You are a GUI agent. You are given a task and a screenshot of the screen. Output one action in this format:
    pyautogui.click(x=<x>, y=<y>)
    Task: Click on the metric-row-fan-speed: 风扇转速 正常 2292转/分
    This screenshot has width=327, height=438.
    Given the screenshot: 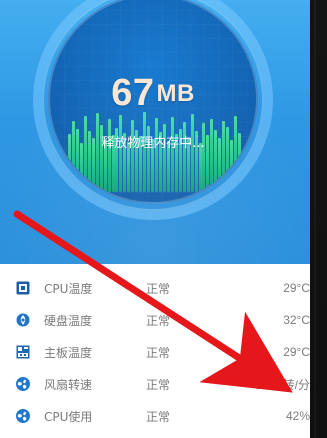 What is the action you would take?
    pyautogui.click(x=155, y=384)
    